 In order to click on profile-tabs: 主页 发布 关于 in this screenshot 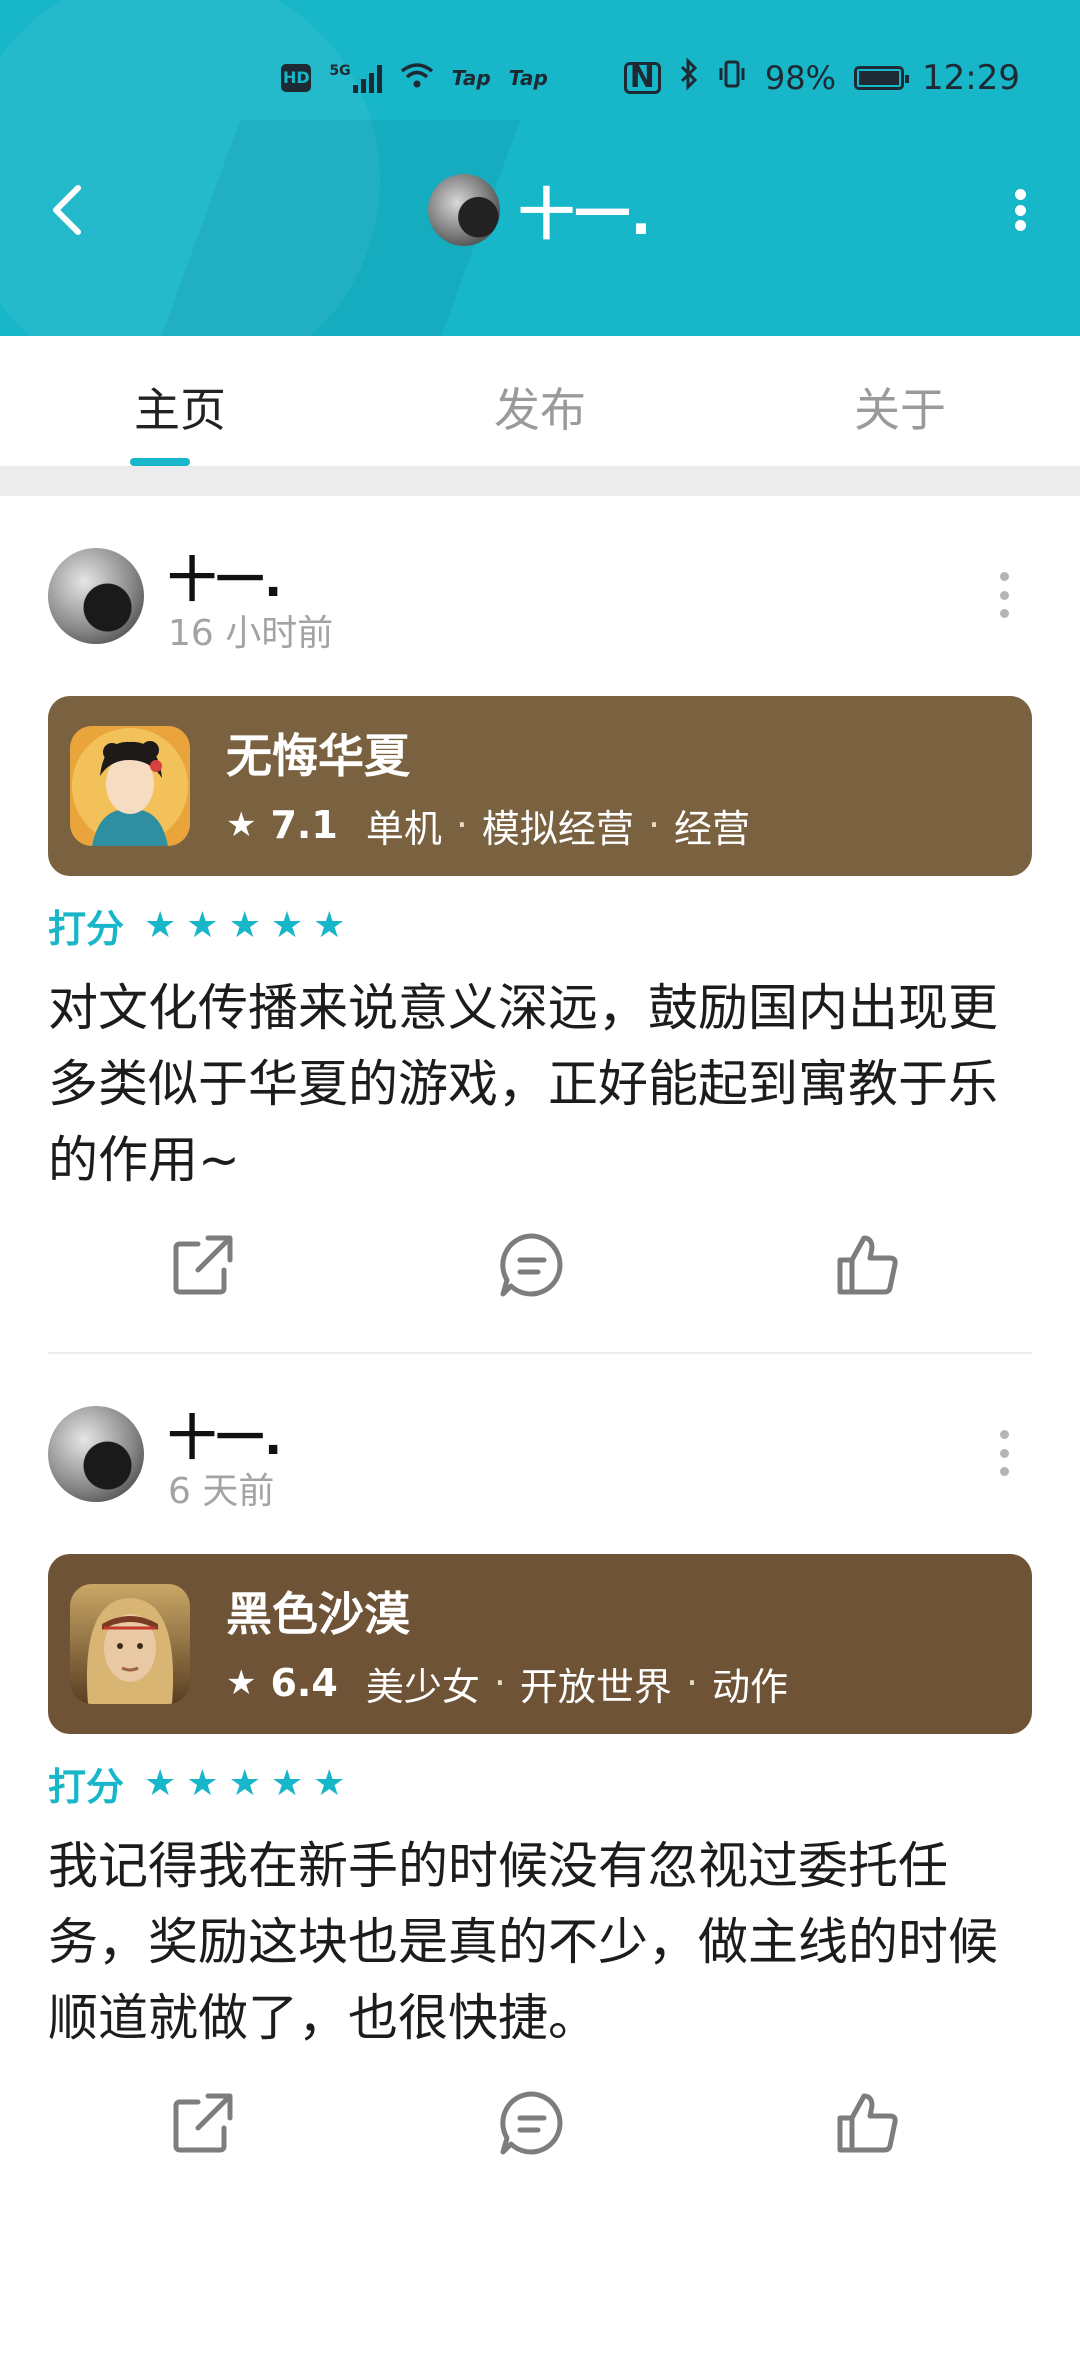, I will do `click(540, 401)`.